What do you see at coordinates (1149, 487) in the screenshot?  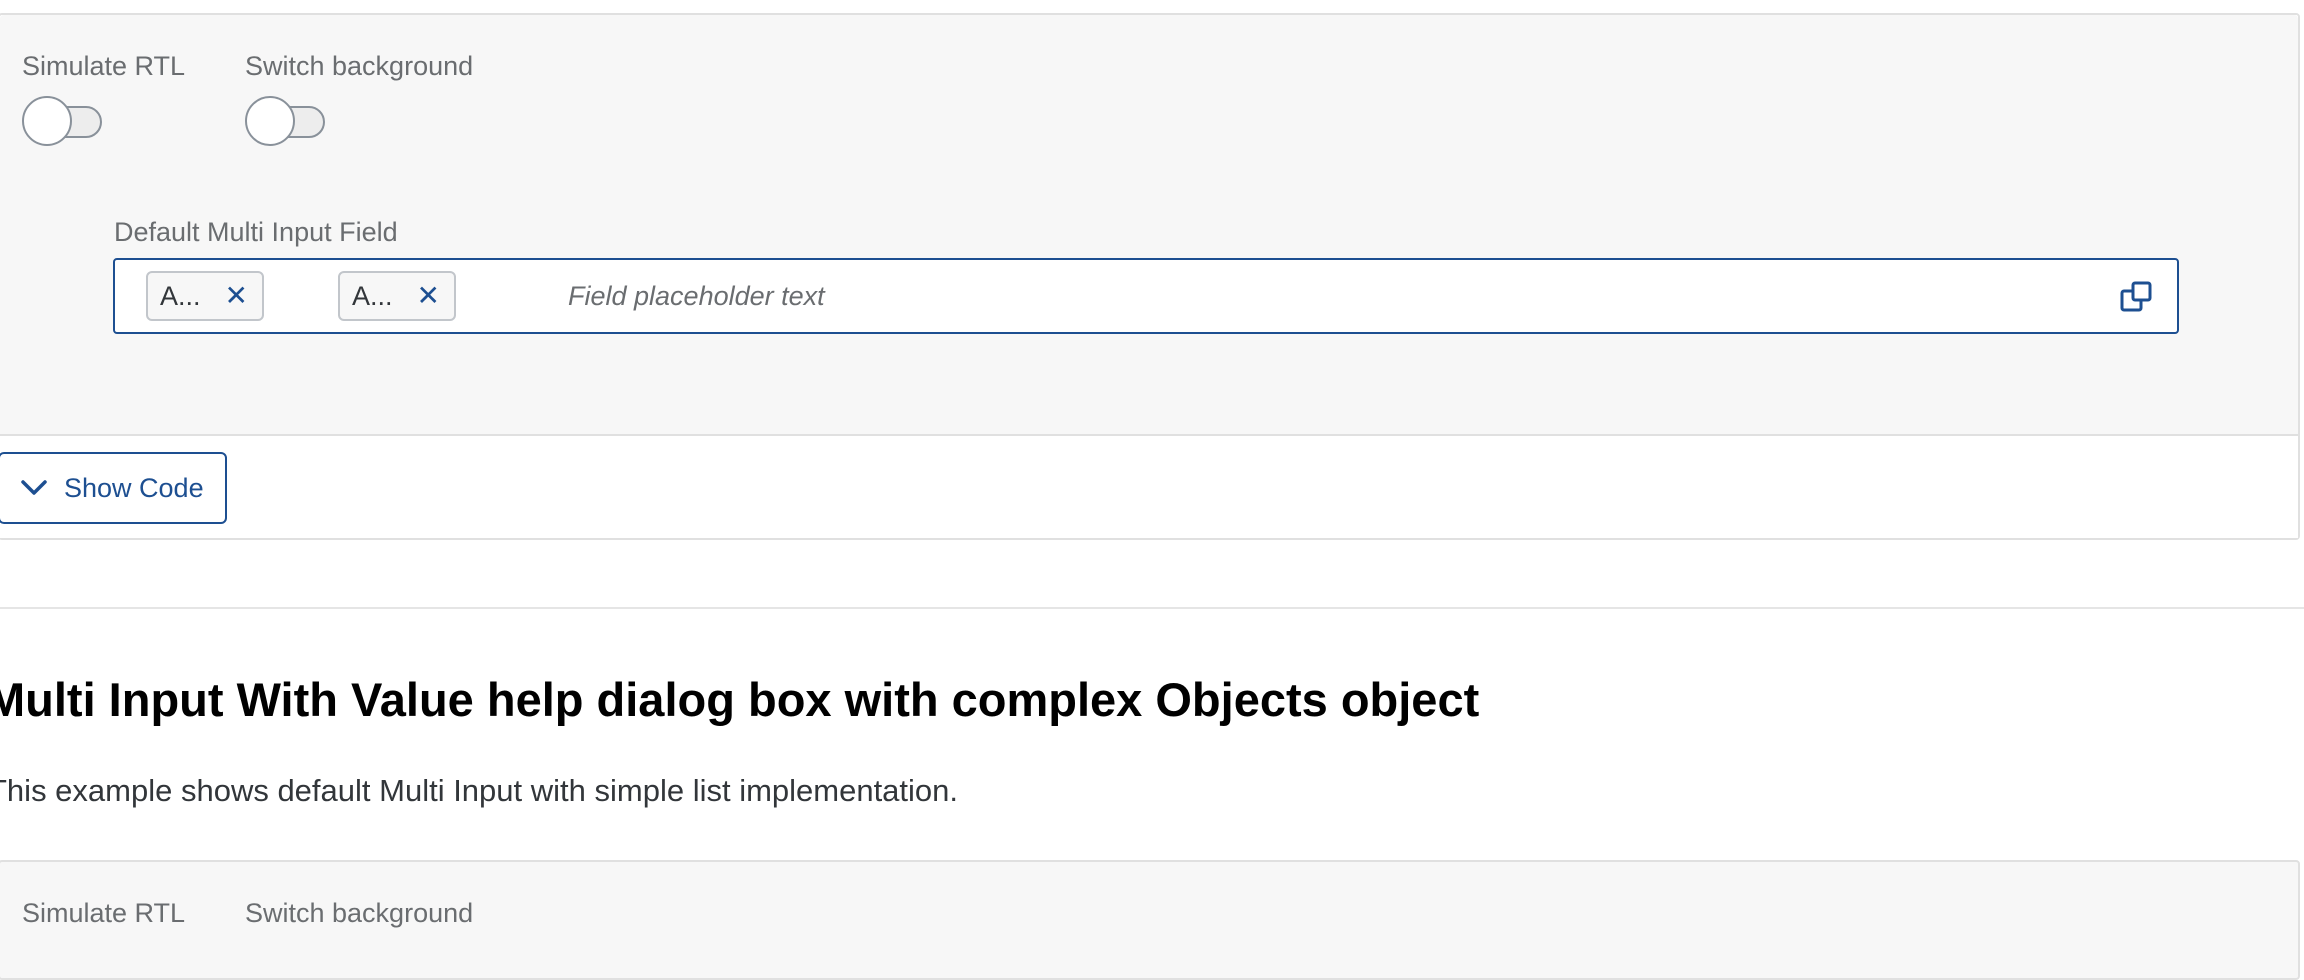 I see `example-footer: Show Code` at bounding box center [1149, 487].